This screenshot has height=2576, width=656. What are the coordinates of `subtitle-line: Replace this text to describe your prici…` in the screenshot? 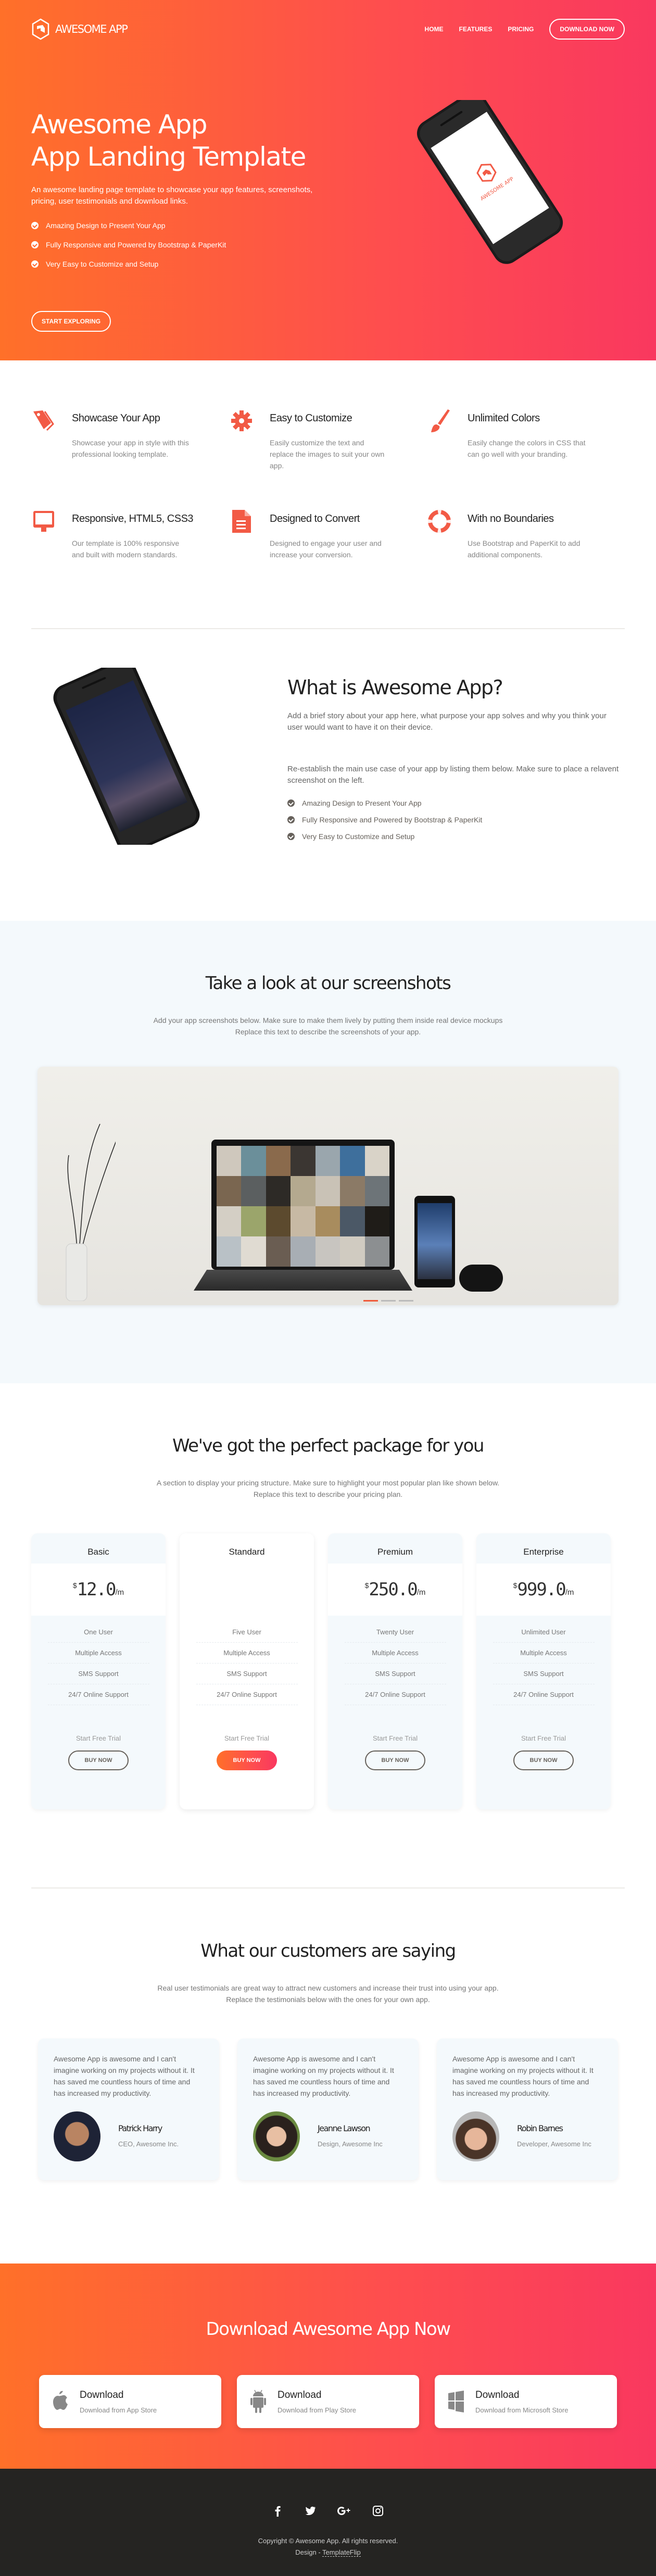 It's located at (328, 1494).